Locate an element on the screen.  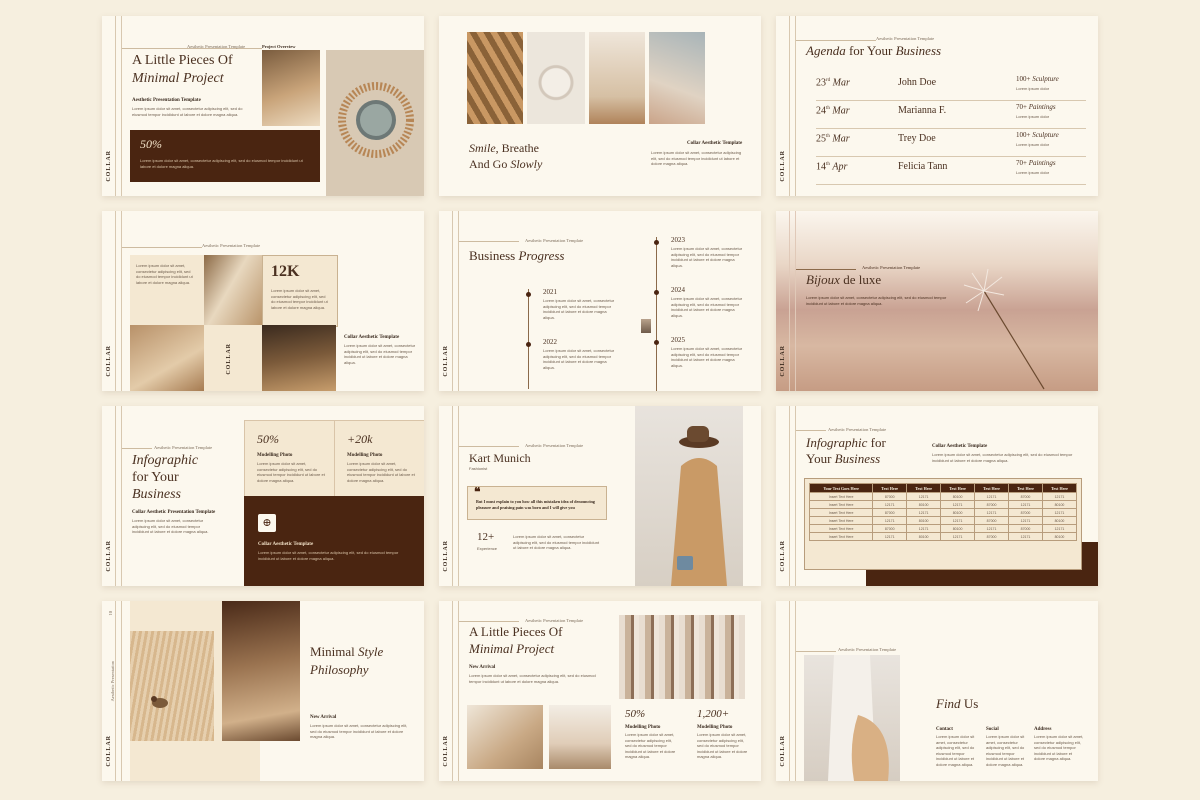
stat-label: Experience is located at coordinates (487, 548).